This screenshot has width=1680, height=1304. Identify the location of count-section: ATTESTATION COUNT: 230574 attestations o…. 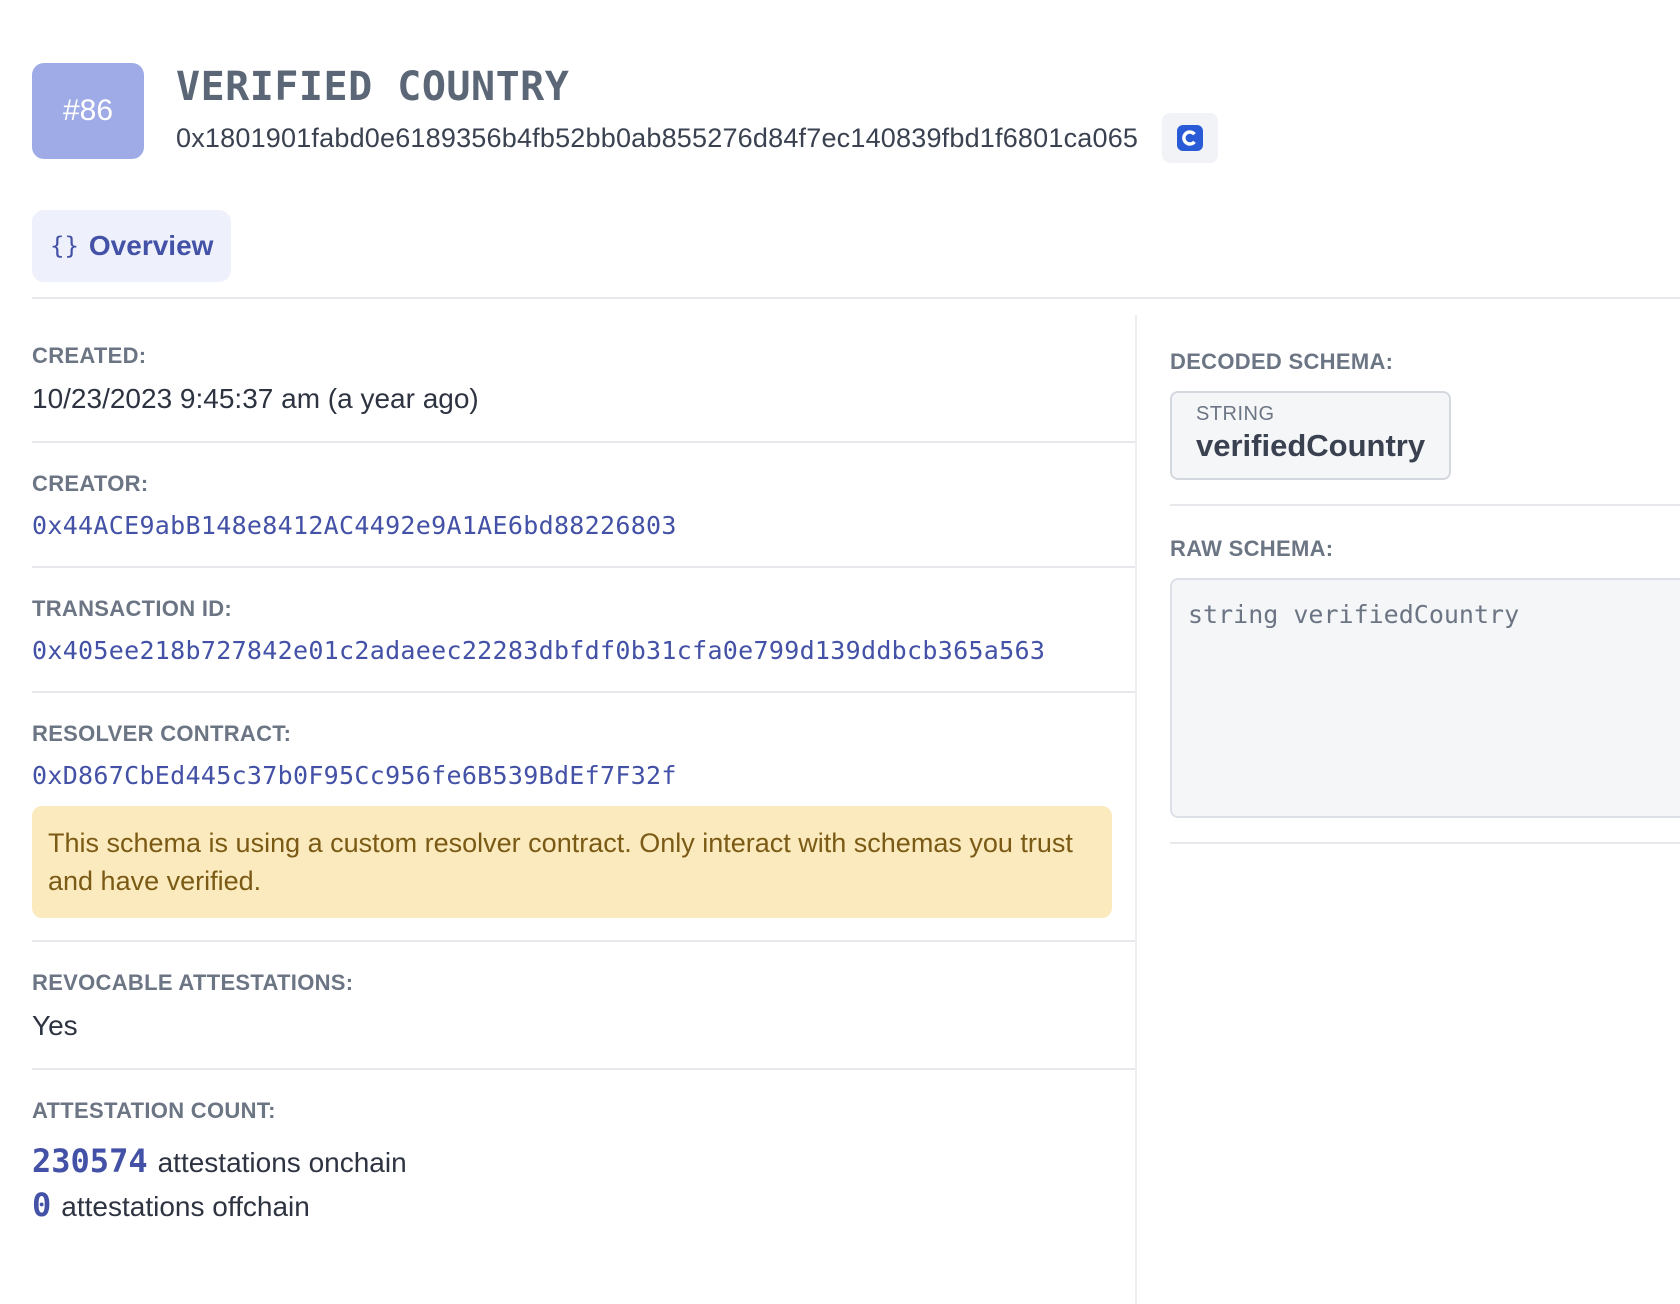
(584, 1160).